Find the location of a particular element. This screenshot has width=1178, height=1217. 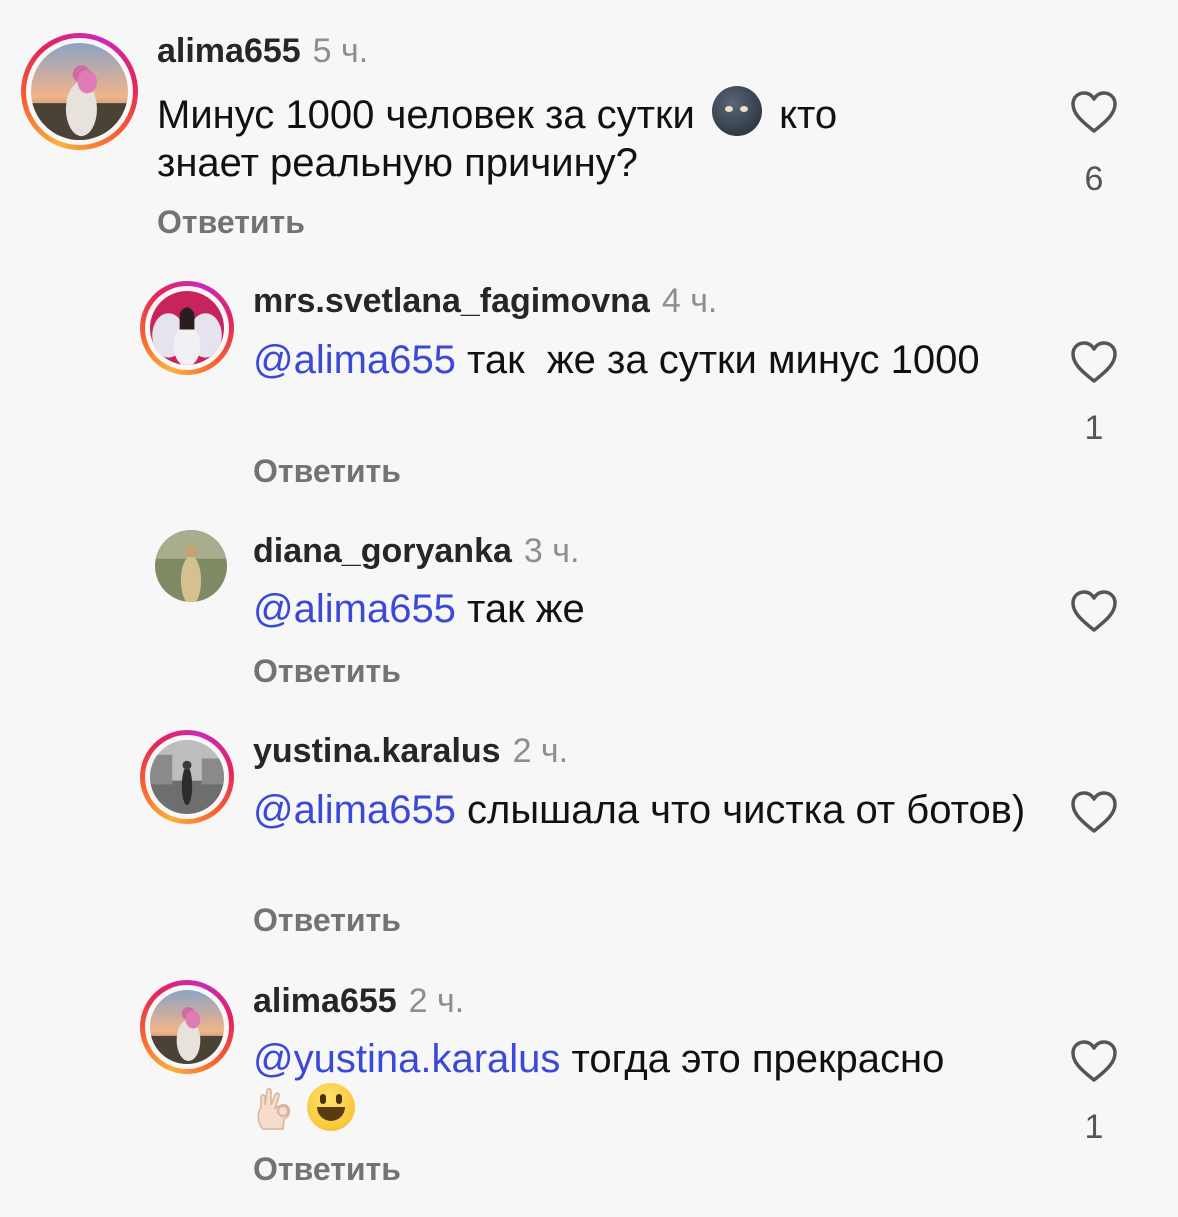

like-count: 6 is located at coordinates (1094, 179).